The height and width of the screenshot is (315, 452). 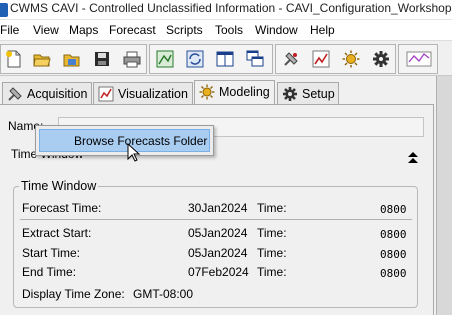 What do you see at coordinates (335, 59) in the screenshot?
I see `toolbar-group-modules` at bounding box center [335, 59].